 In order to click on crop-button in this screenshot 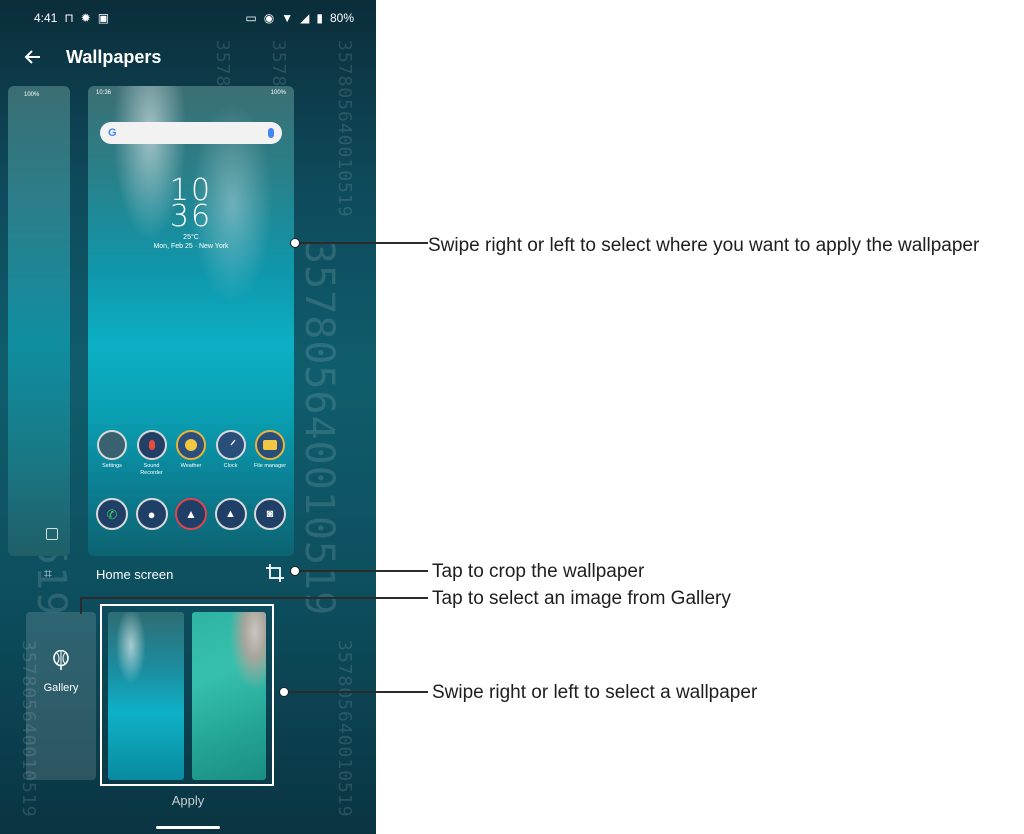, I will do `click(275, 573)`.